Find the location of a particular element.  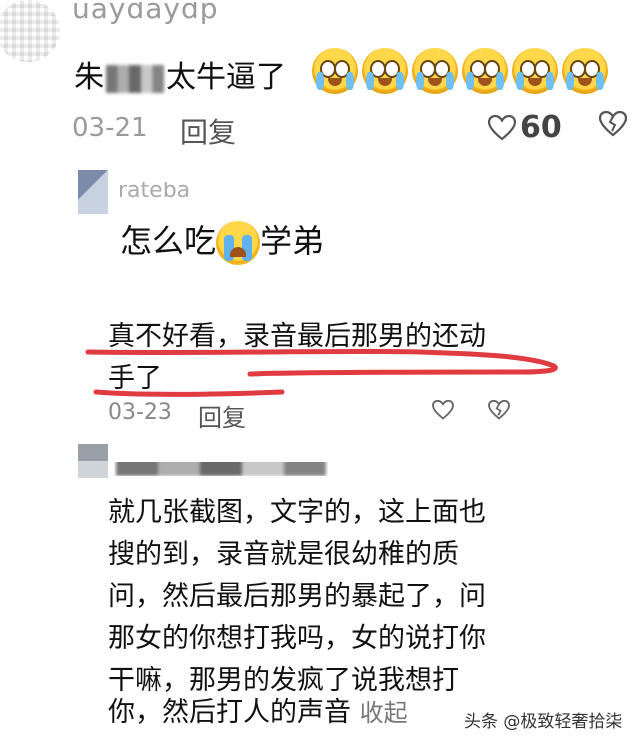

watermark: 头条 @极致轻奢拾柒 is located at coordinates (543, 719).